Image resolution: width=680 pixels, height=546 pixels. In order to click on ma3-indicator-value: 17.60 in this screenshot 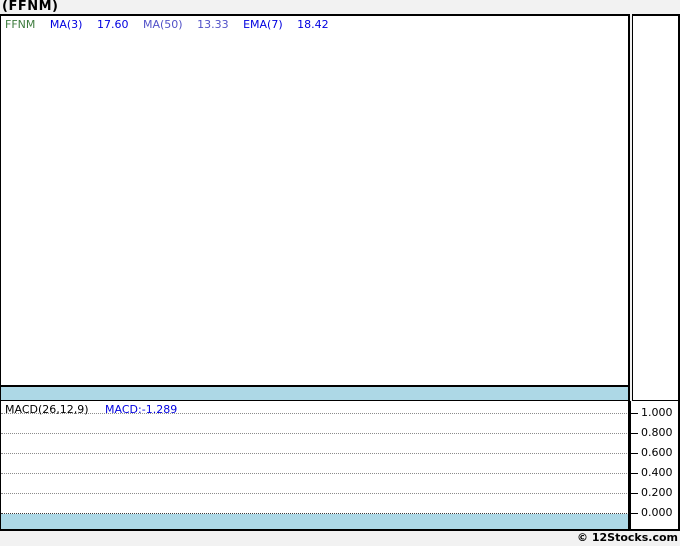, I will do `click(112, 24)`.